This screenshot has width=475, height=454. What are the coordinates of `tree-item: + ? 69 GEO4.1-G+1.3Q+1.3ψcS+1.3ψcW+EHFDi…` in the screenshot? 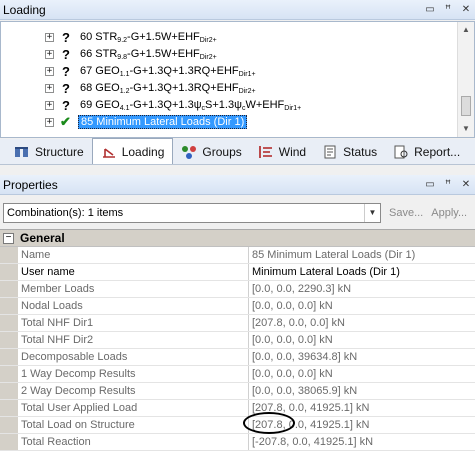 It's located at (173, 105).